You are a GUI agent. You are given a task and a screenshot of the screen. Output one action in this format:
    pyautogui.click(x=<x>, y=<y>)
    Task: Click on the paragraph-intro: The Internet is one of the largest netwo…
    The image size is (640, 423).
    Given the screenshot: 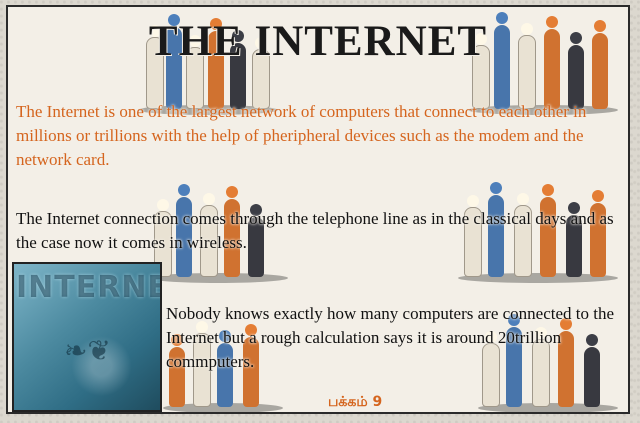 What is the action you would take?
    pyautogui.click(x=301, y=135)
    